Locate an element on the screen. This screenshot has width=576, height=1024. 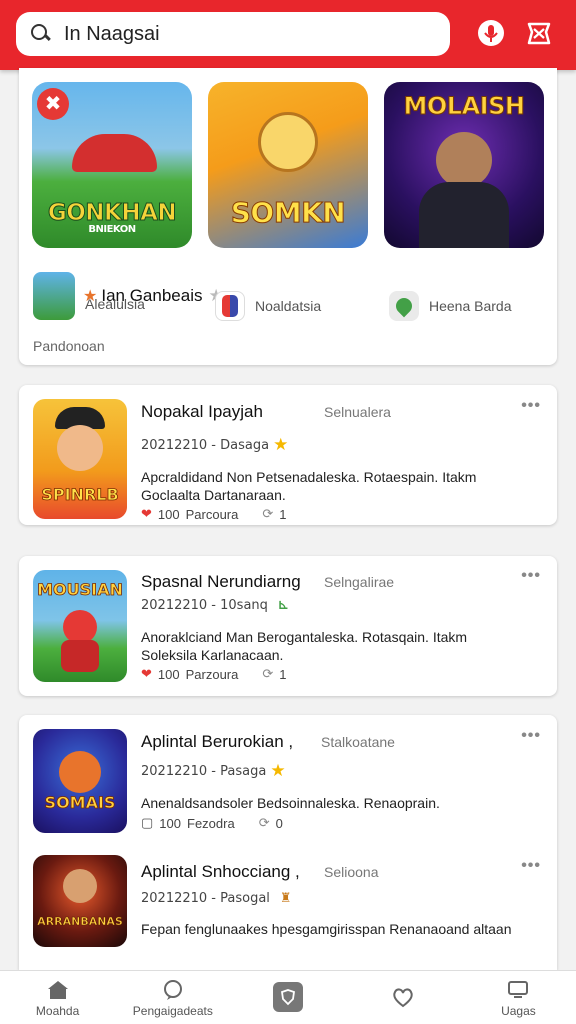
game-title-art: MOLAISH is located at coordinates (464, 106).